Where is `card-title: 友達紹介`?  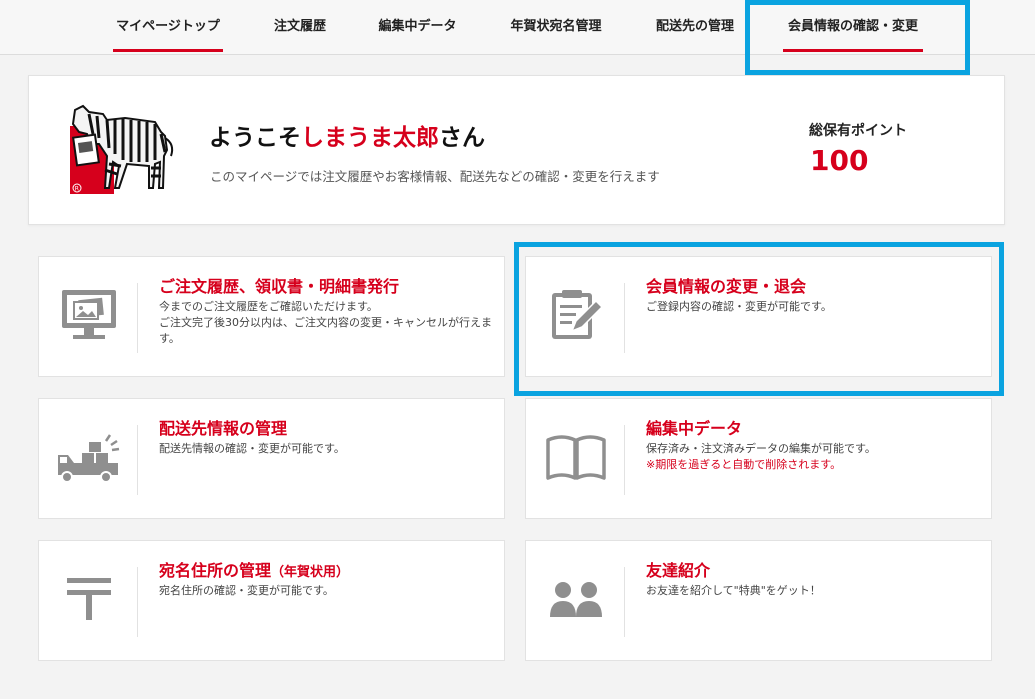
card-title: 友達紹介 is located at coordinates (678, 570).